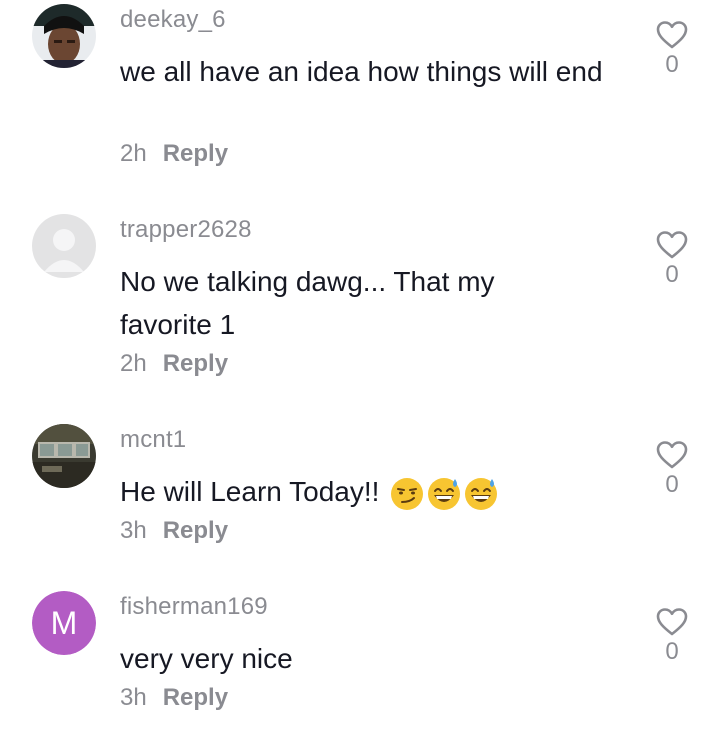 The width and height of the screenshot is (720, 732). I want to click on smirking-face-icon, so click(407, 493).